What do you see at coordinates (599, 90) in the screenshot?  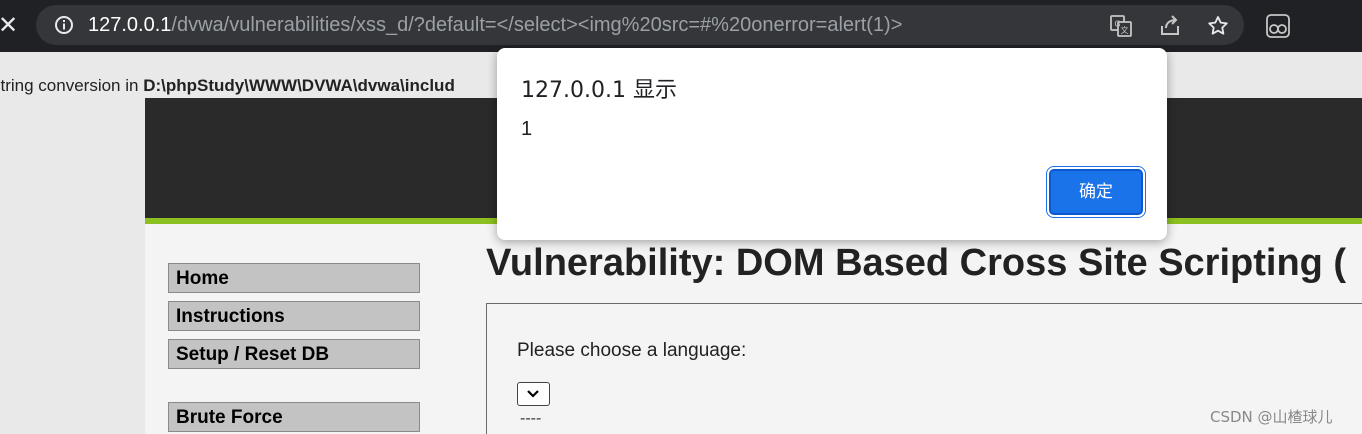 I see `dialog-title: 127.0.0.1 显示` at bounding box center [599, 90].